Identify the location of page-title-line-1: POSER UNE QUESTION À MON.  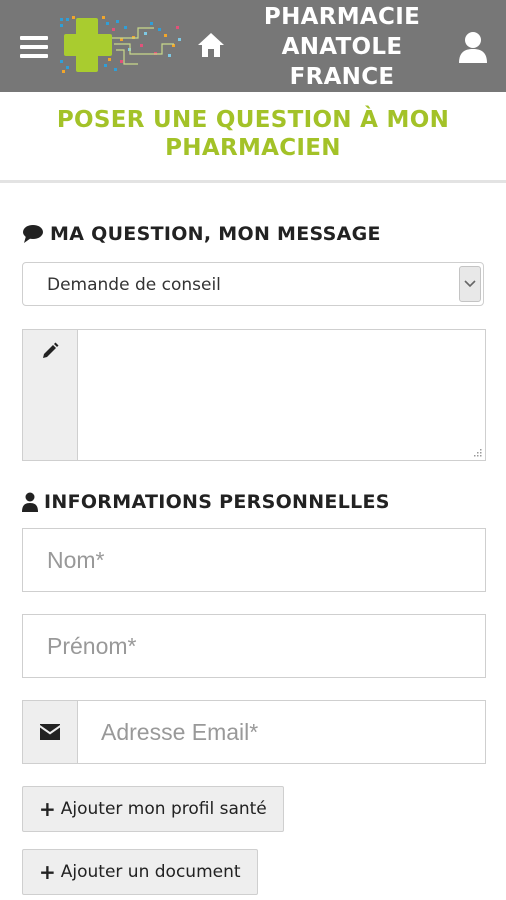
(253, 120).